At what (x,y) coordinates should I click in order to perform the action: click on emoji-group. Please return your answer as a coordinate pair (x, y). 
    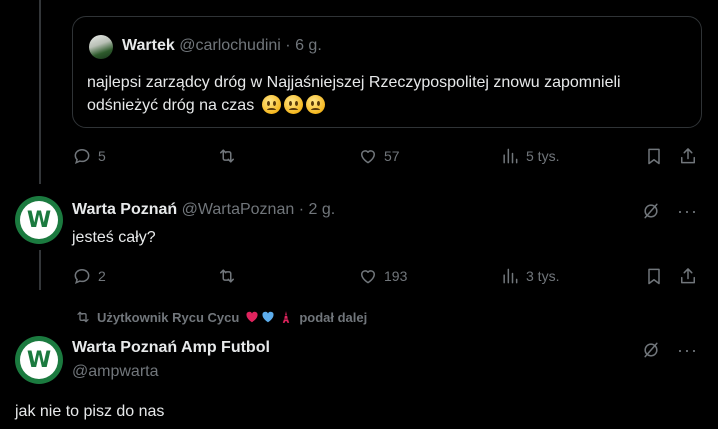
    Looking at the image, I should click on (293, 104).